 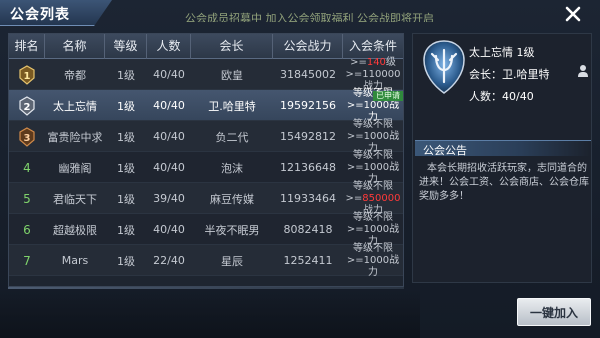 I want to click on guild-leader: 负二代, so click(x=232, y=137).